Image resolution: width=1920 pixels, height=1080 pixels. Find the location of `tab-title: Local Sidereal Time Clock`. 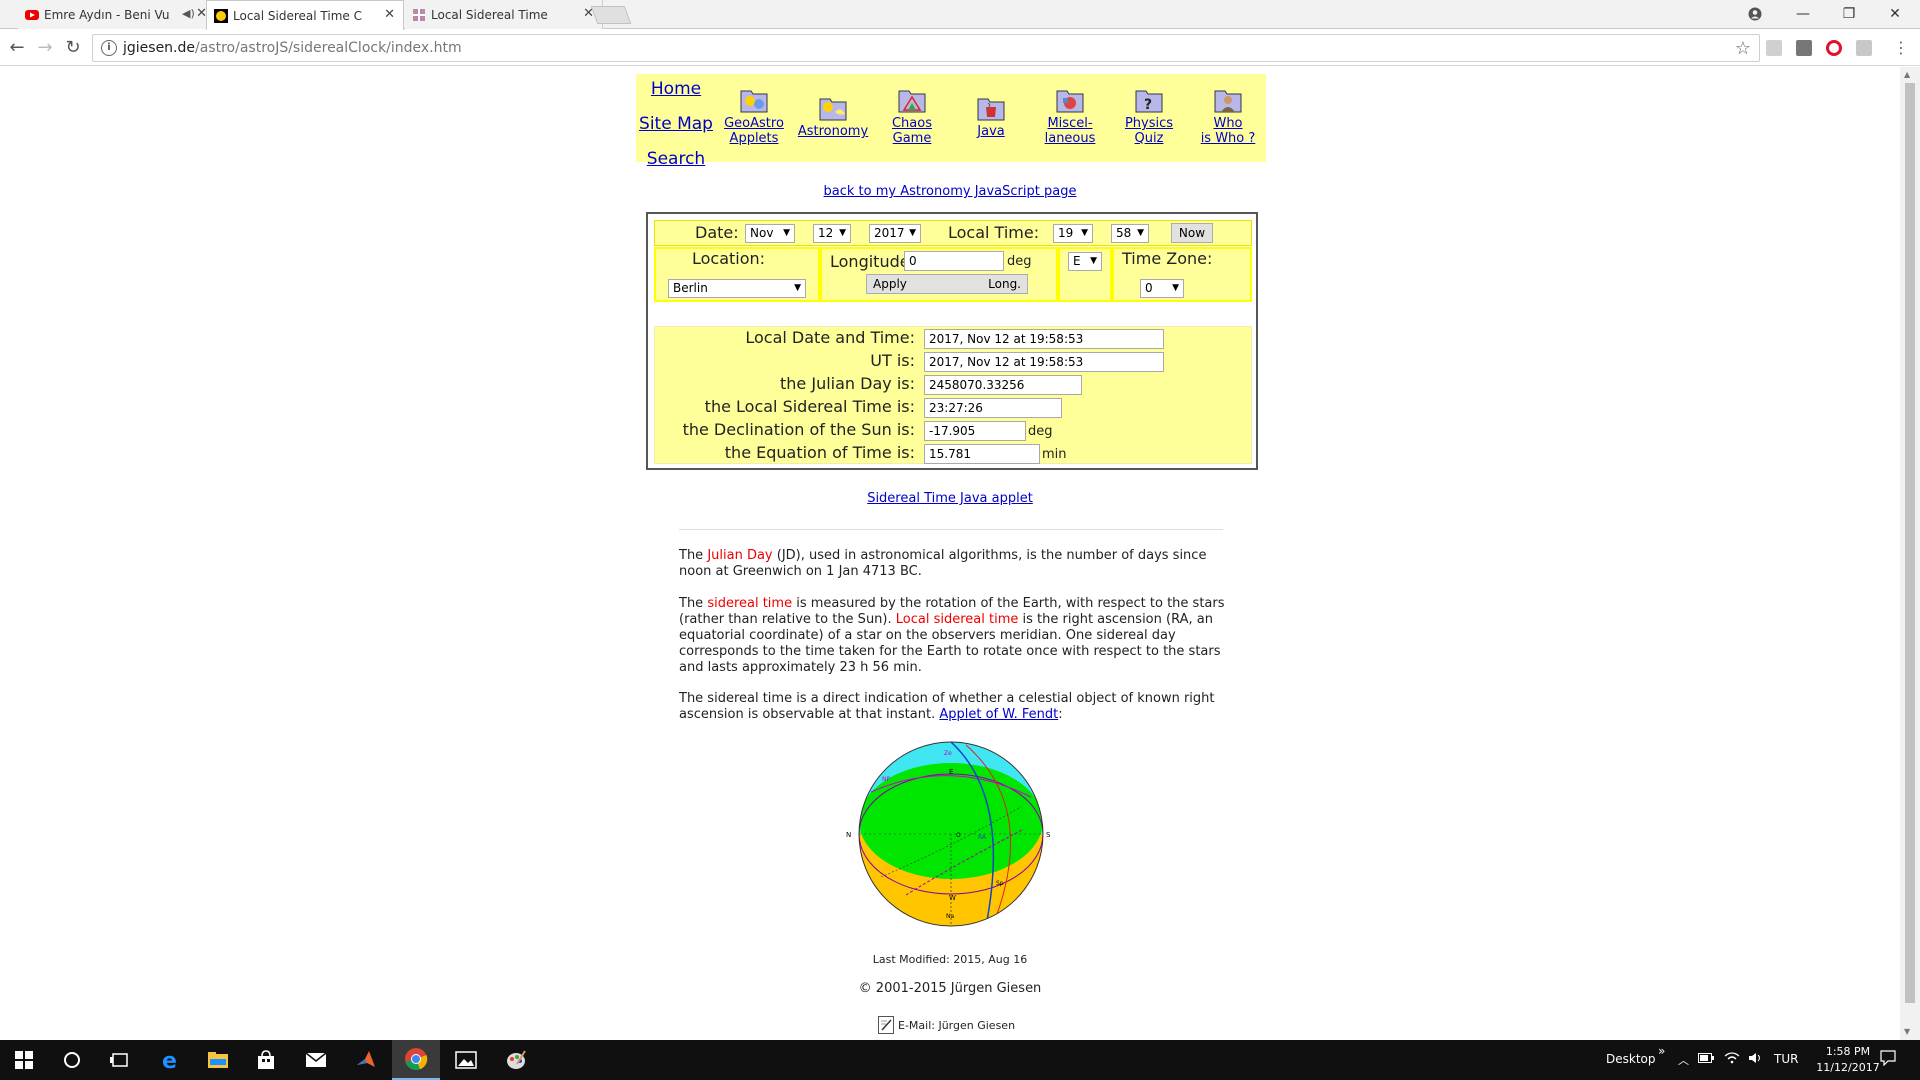

tab-title: Local Sidereal Time Clock is located at coordinates (298, 15).